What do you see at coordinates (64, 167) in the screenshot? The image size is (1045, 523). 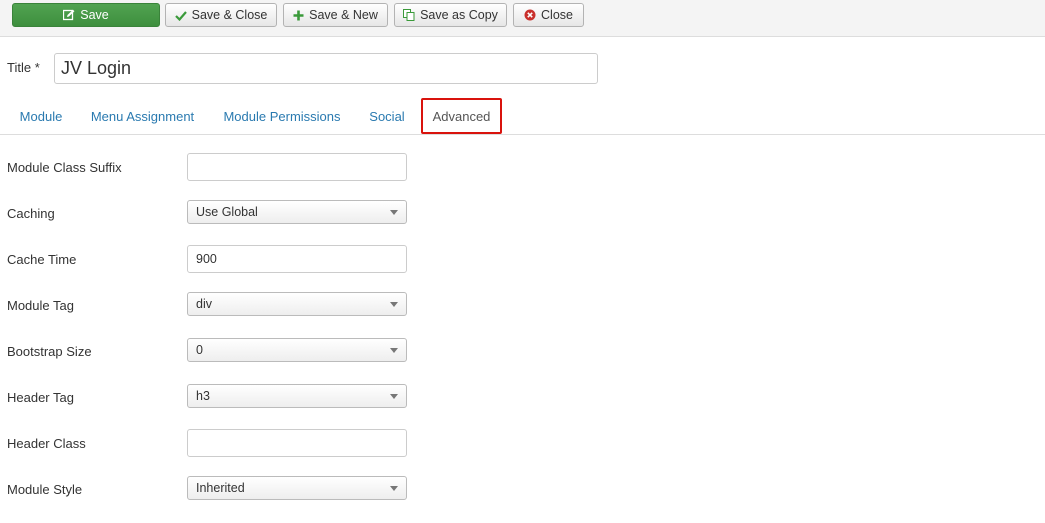 I see `module-class-suffix-label: Module Class Suffix` at bounding box center [64, 167].